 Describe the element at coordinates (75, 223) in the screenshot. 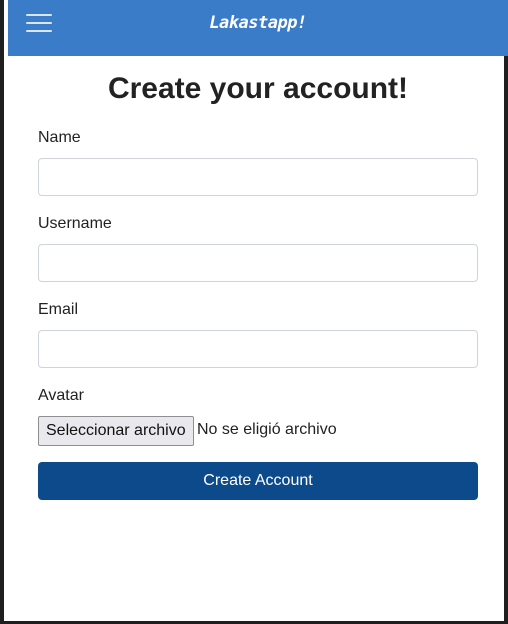

I see `username-label: Username` at that location.